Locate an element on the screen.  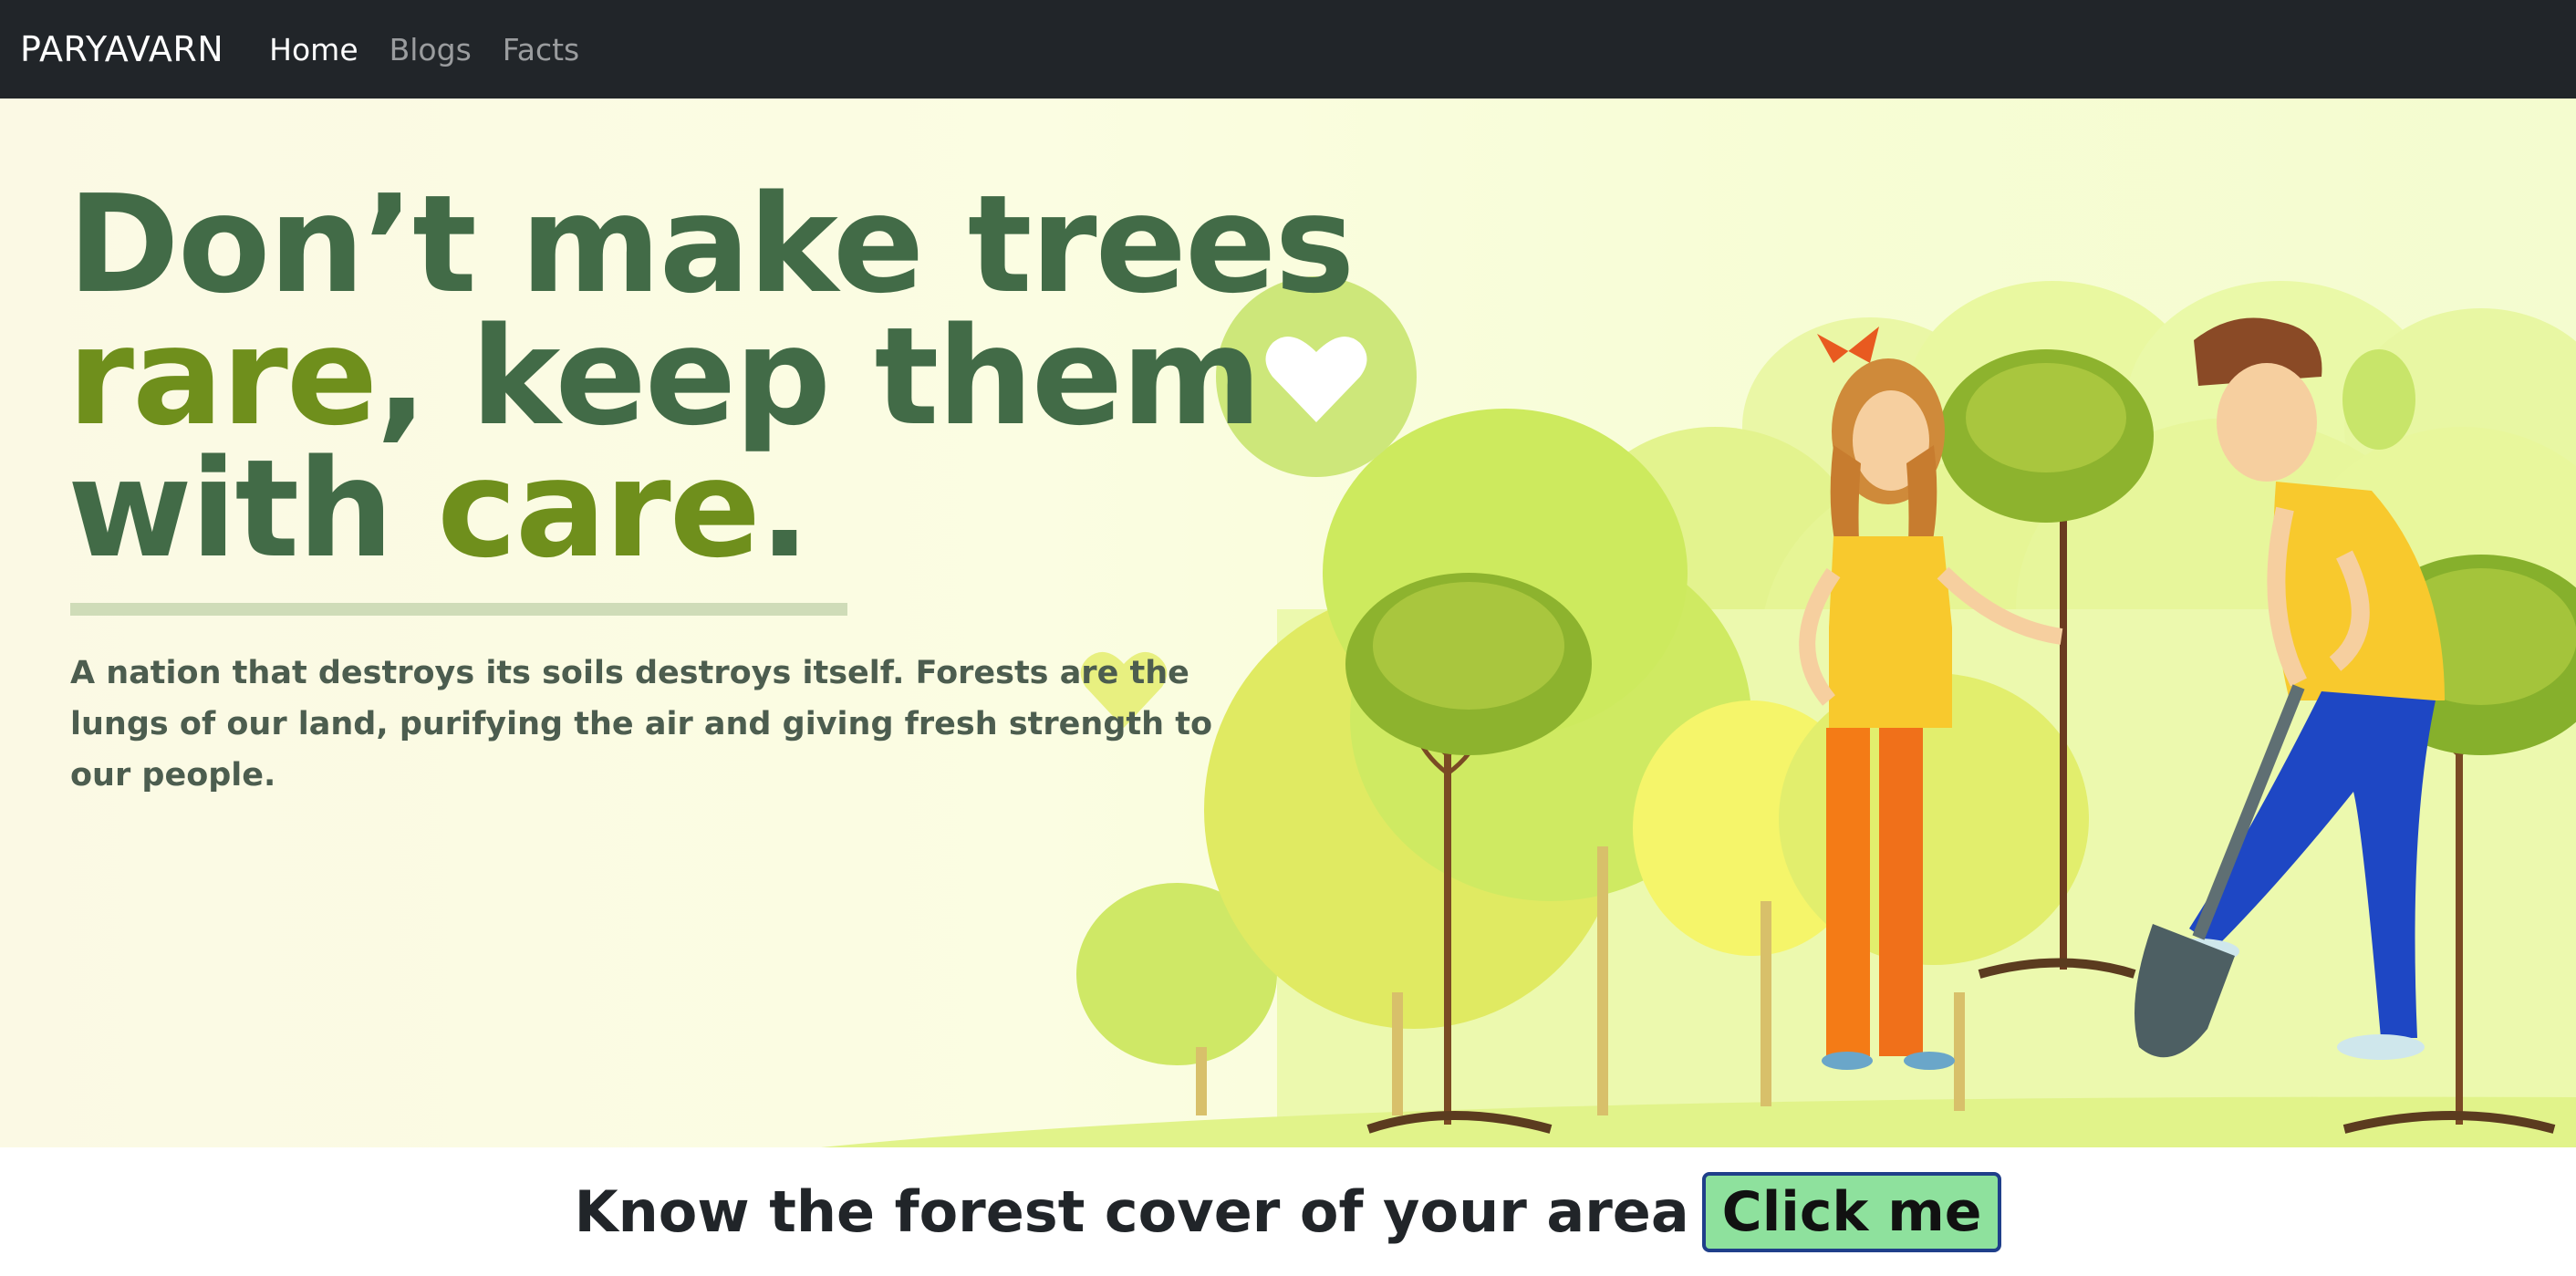
headline-line-3: with care. is located at coordinates (710, 508).